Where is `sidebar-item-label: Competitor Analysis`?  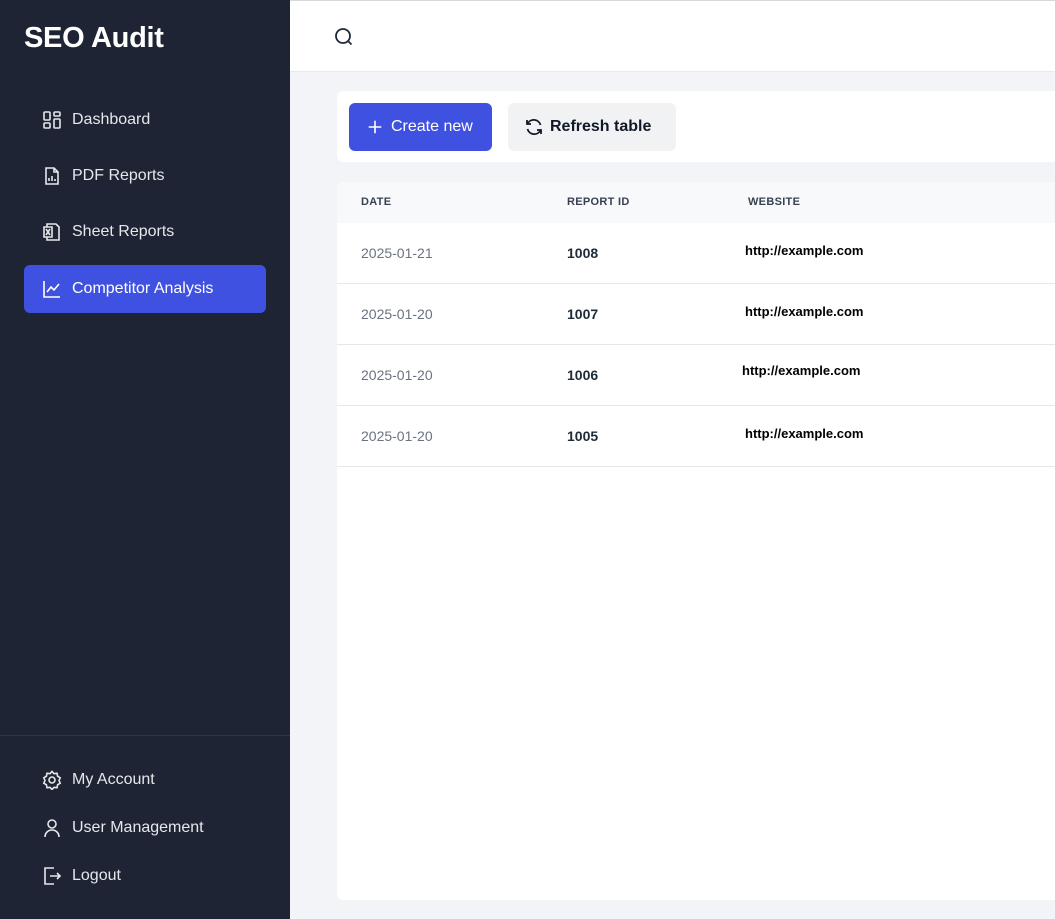 sidebar-item-label: Competitor Analysis is located at coordinates (143, 288).